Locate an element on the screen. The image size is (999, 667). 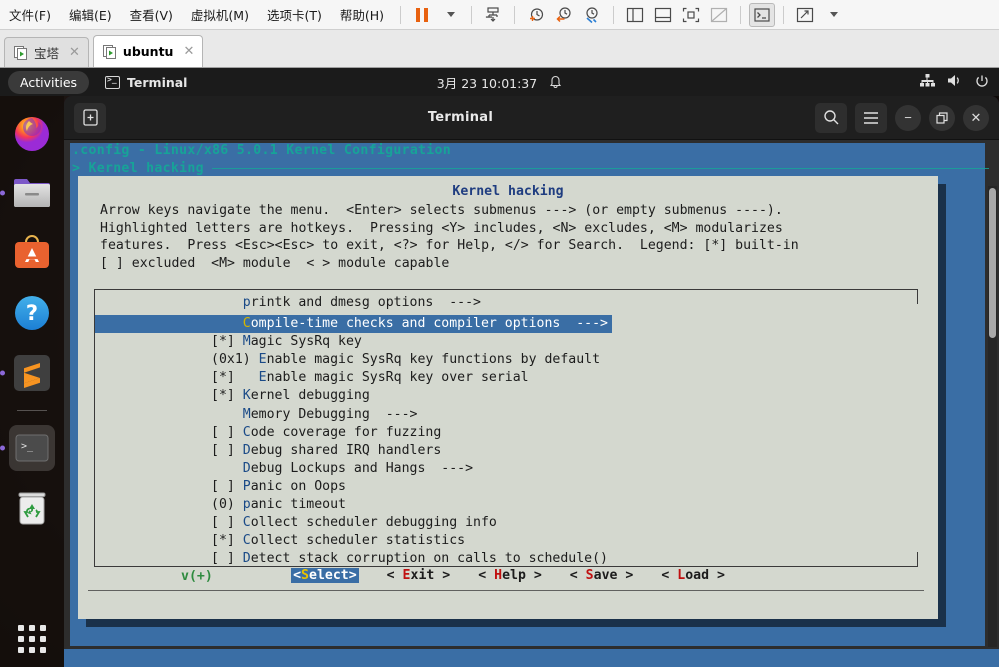
pause-icon is located at coordinates (422, 15).